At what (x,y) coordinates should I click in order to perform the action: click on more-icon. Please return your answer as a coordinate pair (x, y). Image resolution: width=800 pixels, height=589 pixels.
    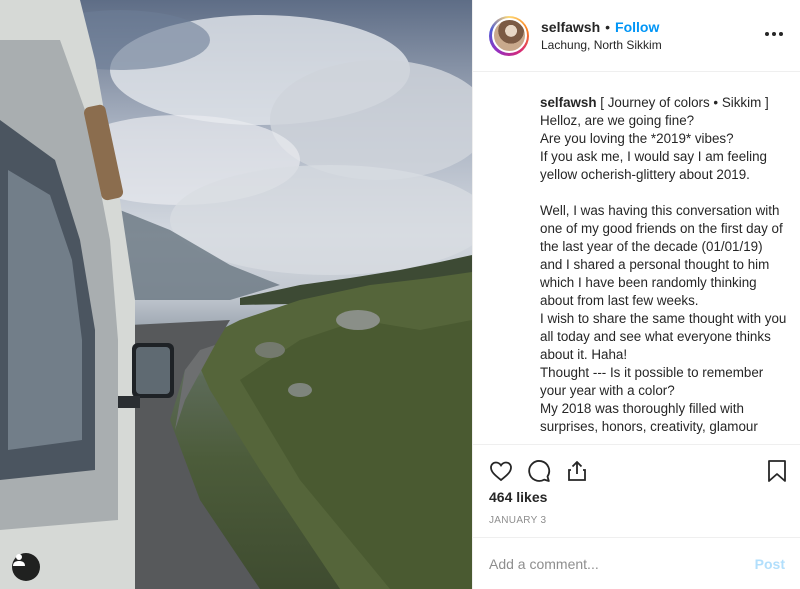
    Looking at the image, I should click on (774, 35).